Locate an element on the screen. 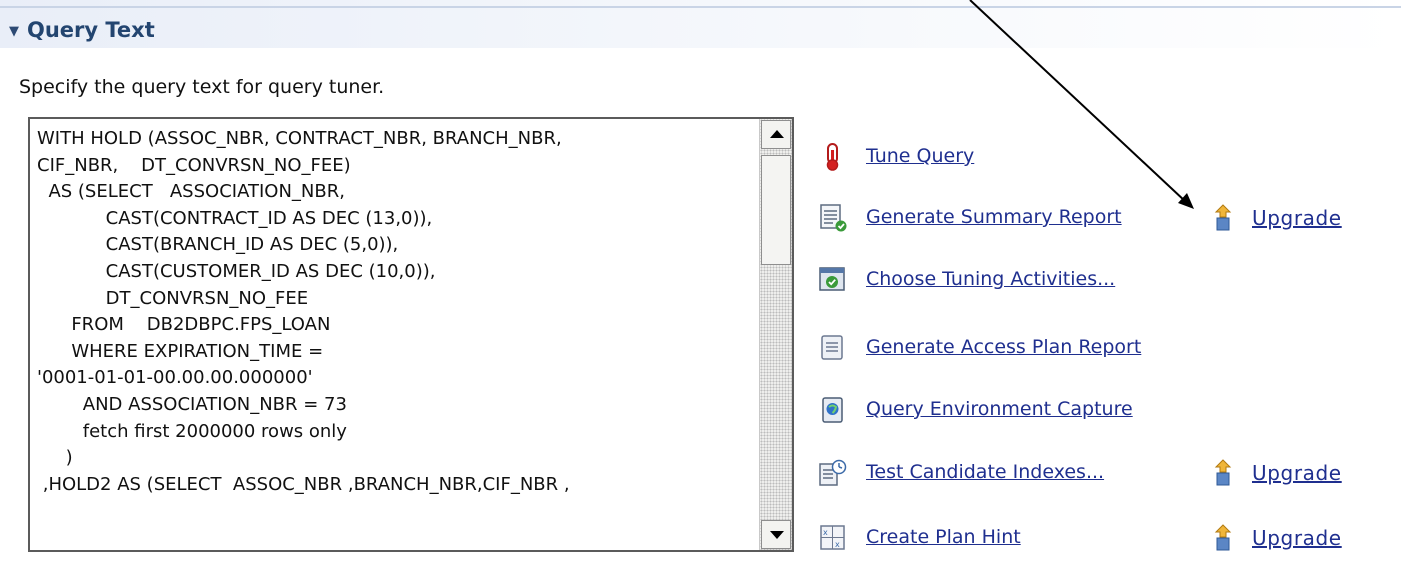 The image size is (1401, 570). collapse-triangle-icon: ▼ is located at coordinates (14, 31).